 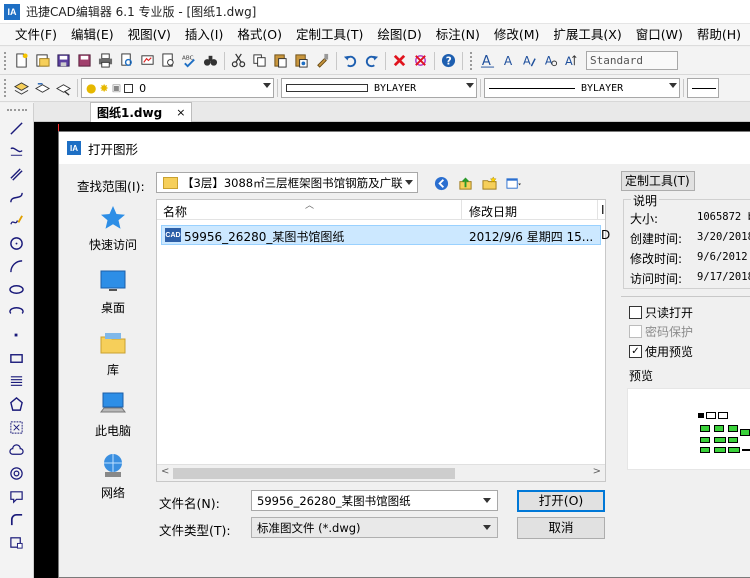 What do you see at coordinates (84, 60) in the screenshot?
I see `save-as-icon` at bounding box center [84, 60].